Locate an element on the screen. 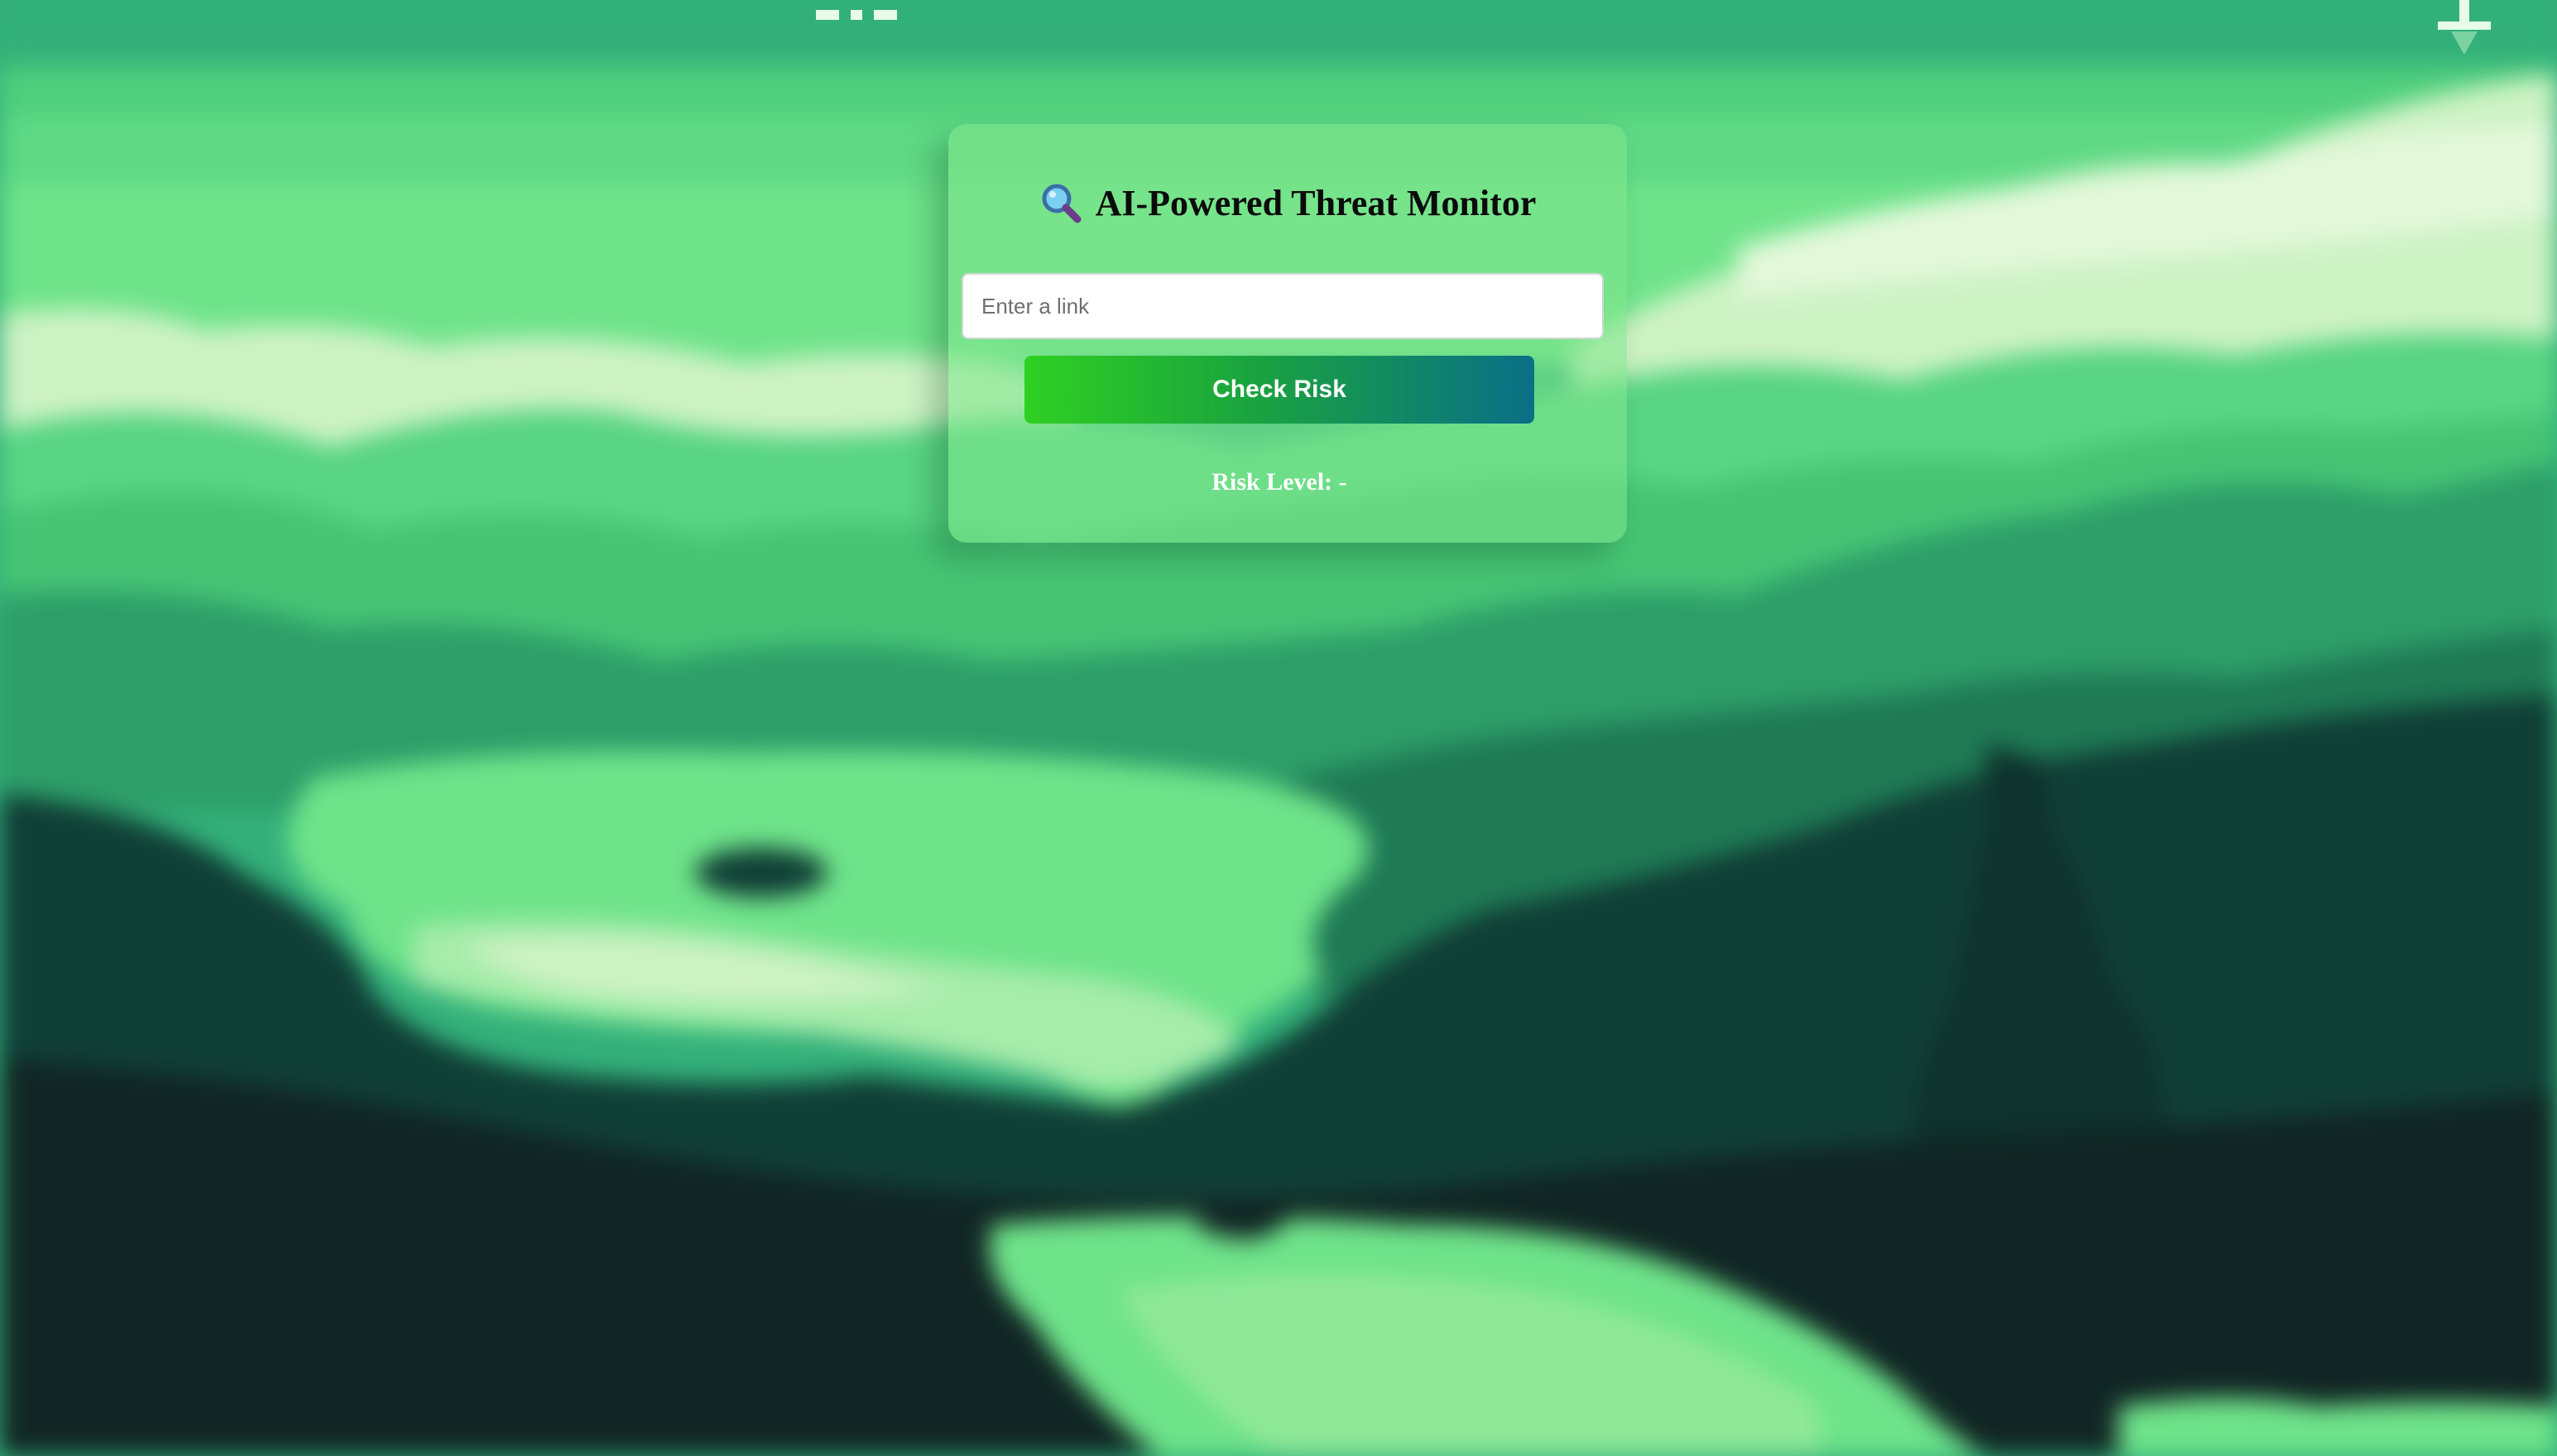 The width and height of the screenshot is (2557, 1456). risk-level-text: Risk Level: - is located at coordinates (1279, 482).